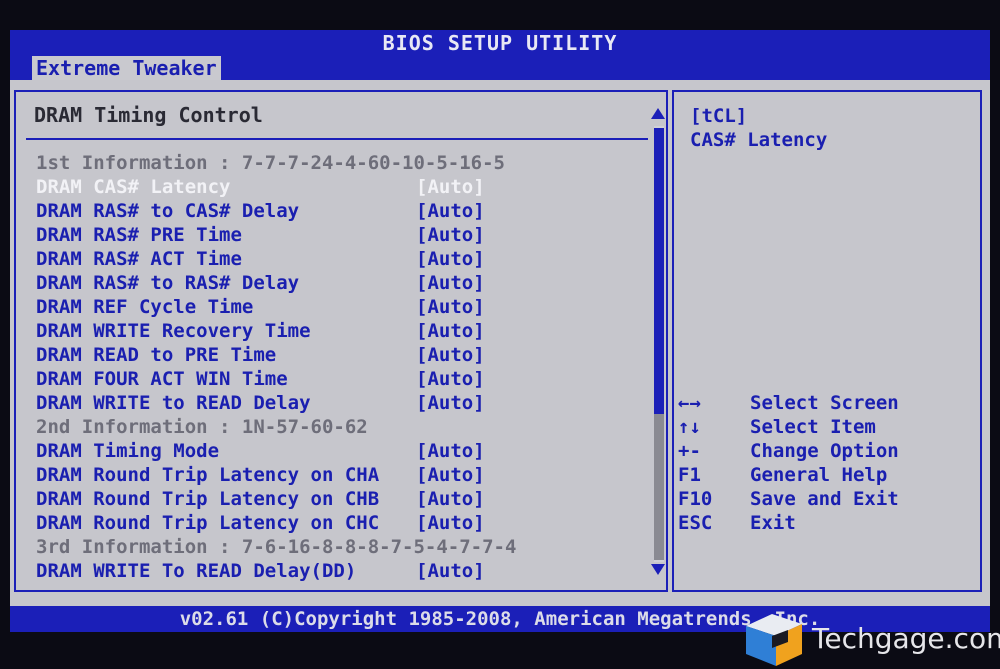 The image size is (1000, 669). I want to click on row-label: DRAM WRITE to READ Delay, so click(173, 403).